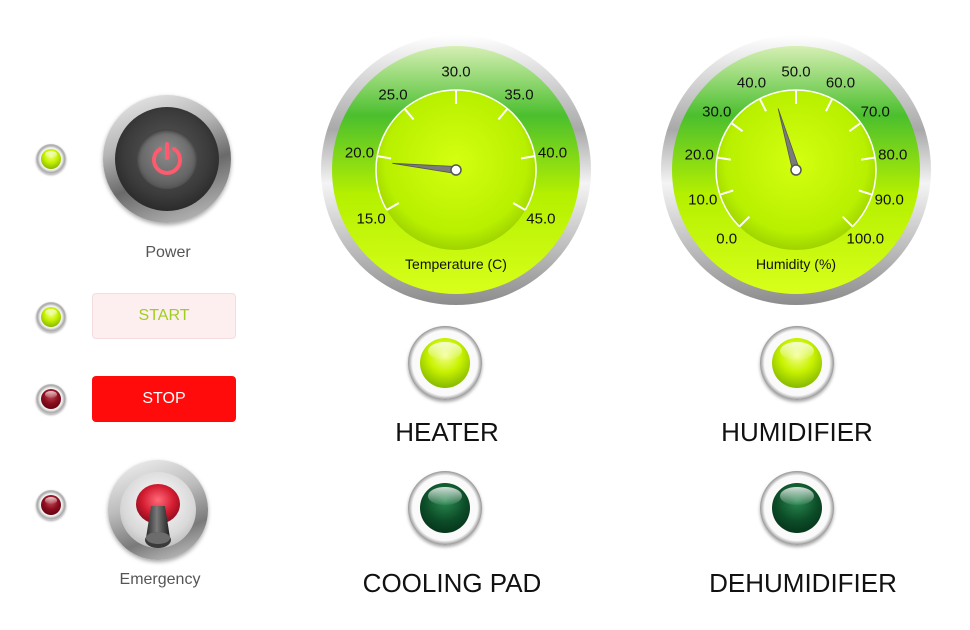 The height and width of the screenshot is (630, 970). What do you see at coordinates (797, 363) in the screenshot?
I see `humidifier-lamp` at bounding box center [797, 363].